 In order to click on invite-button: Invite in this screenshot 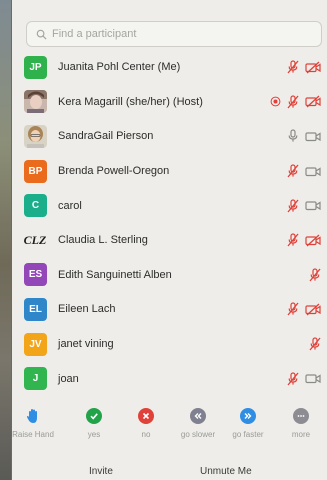, I will do `click(101, 471)`.